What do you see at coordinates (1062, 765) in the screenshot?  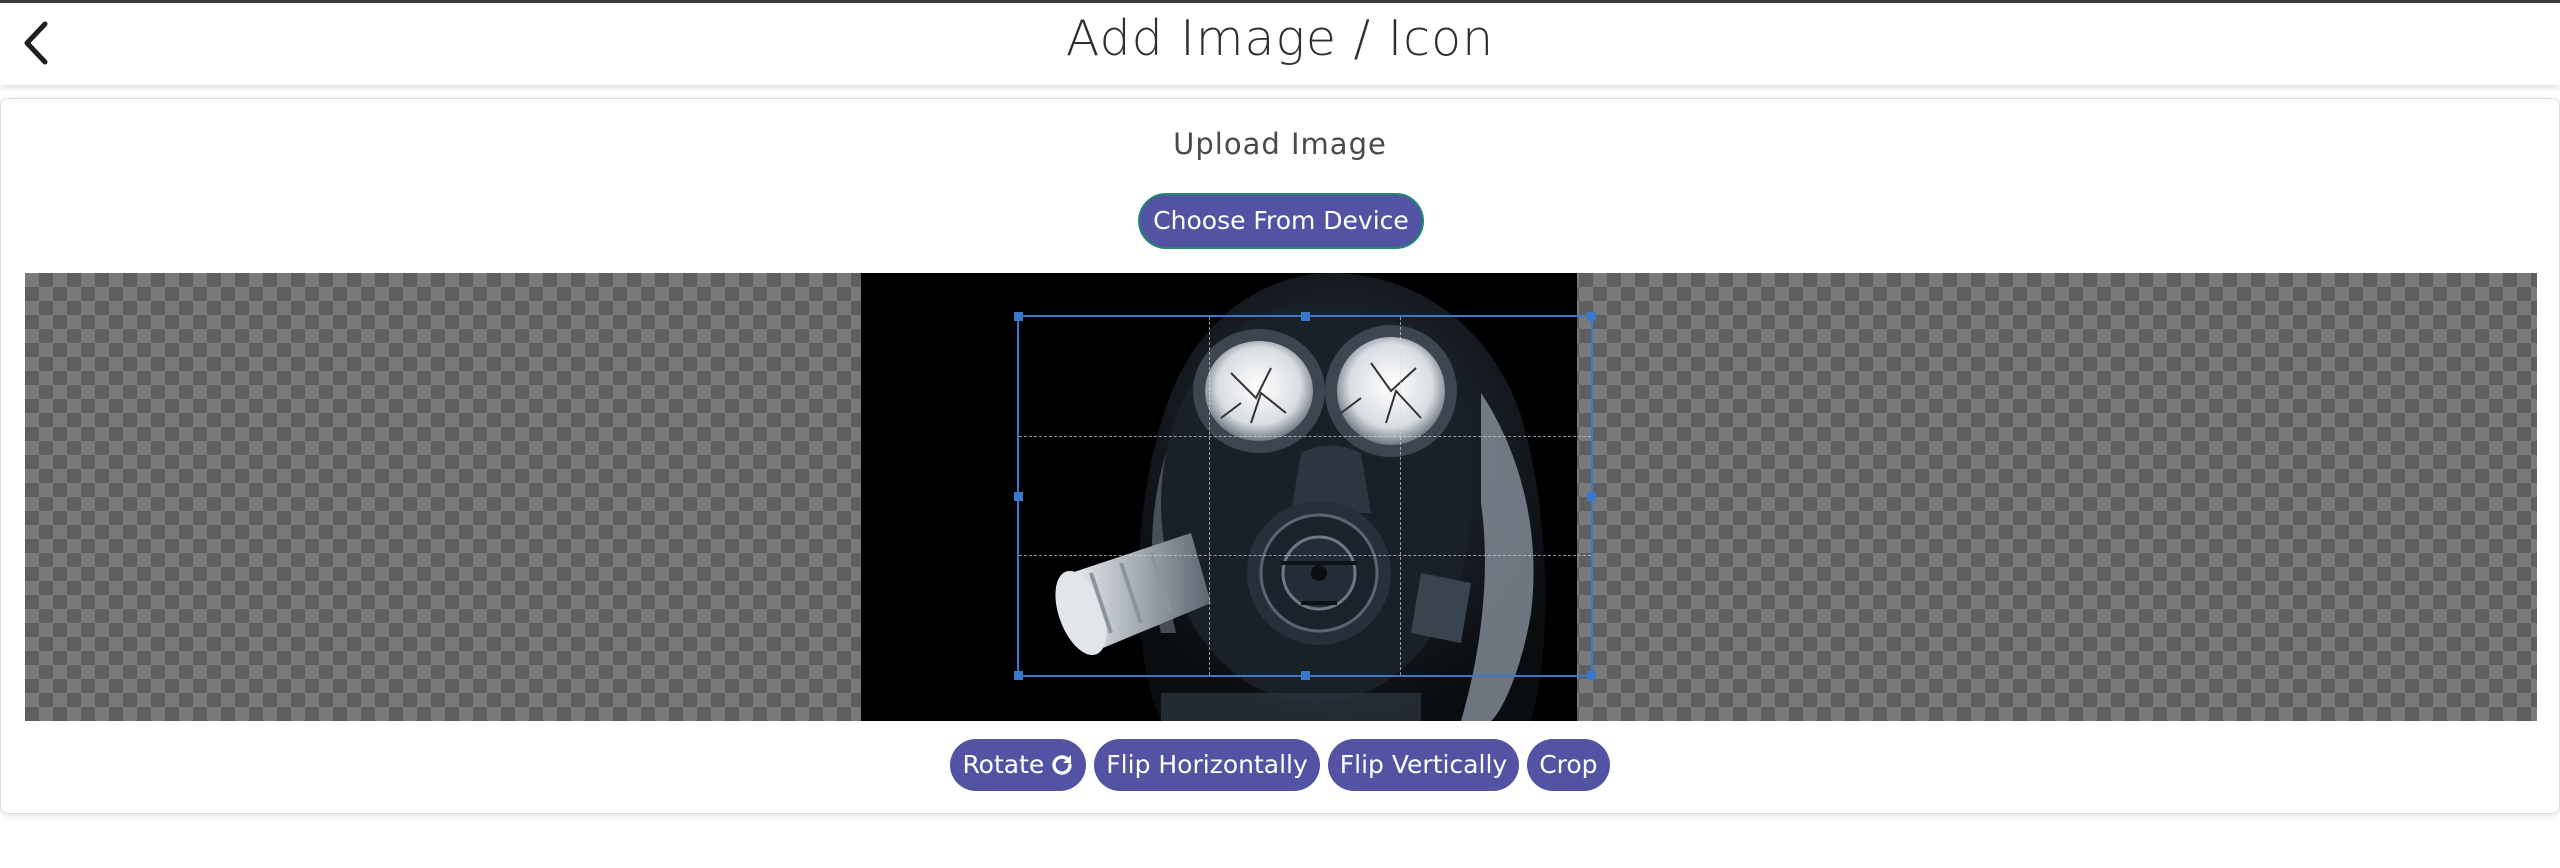 I see `rotate-clockwise-icon` at bounding box center [1062, 765].